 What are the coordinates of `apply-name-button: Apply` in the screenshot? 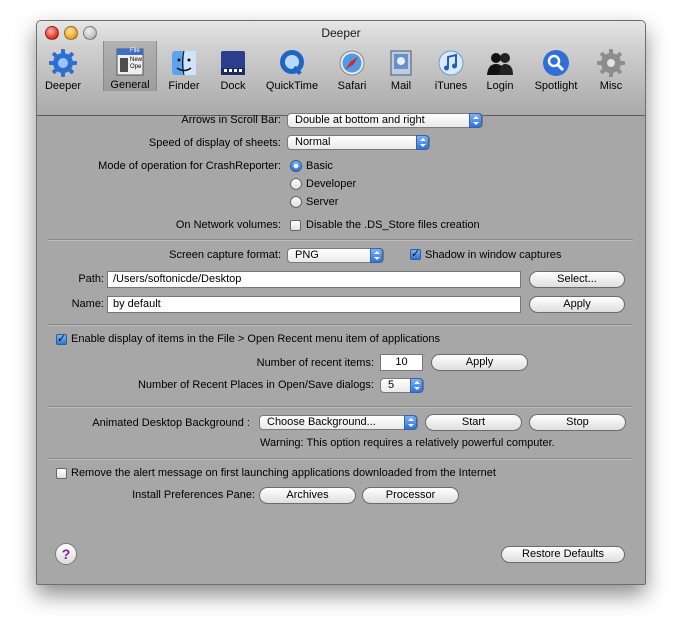 It's located at (577, 304).